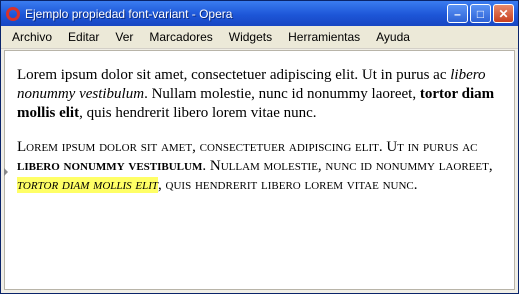 The height and width of the screenshot is (294, 519). Describe the element at coordinates (457, 13) in the screenshot. I see `minimize-button: –` at that location.